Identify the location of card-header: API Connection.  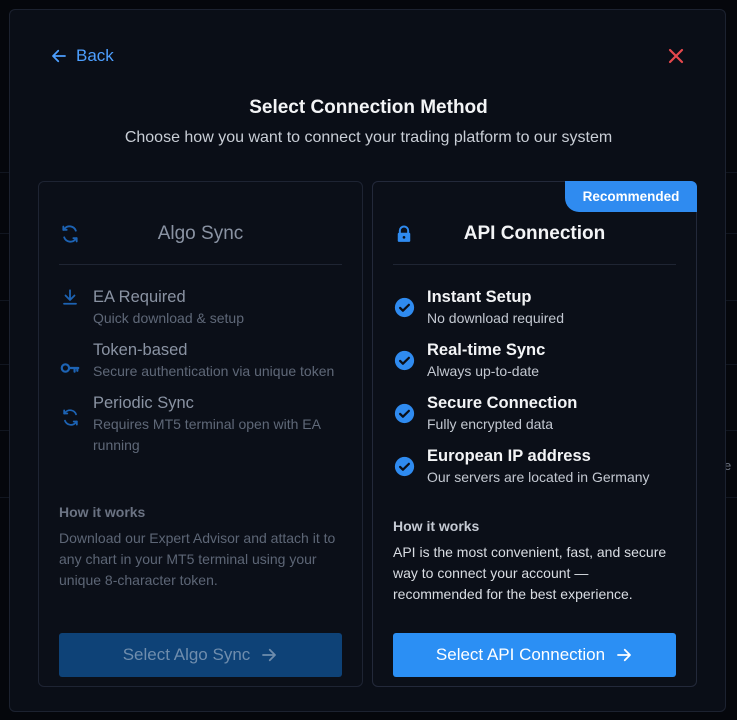
(534, 234).